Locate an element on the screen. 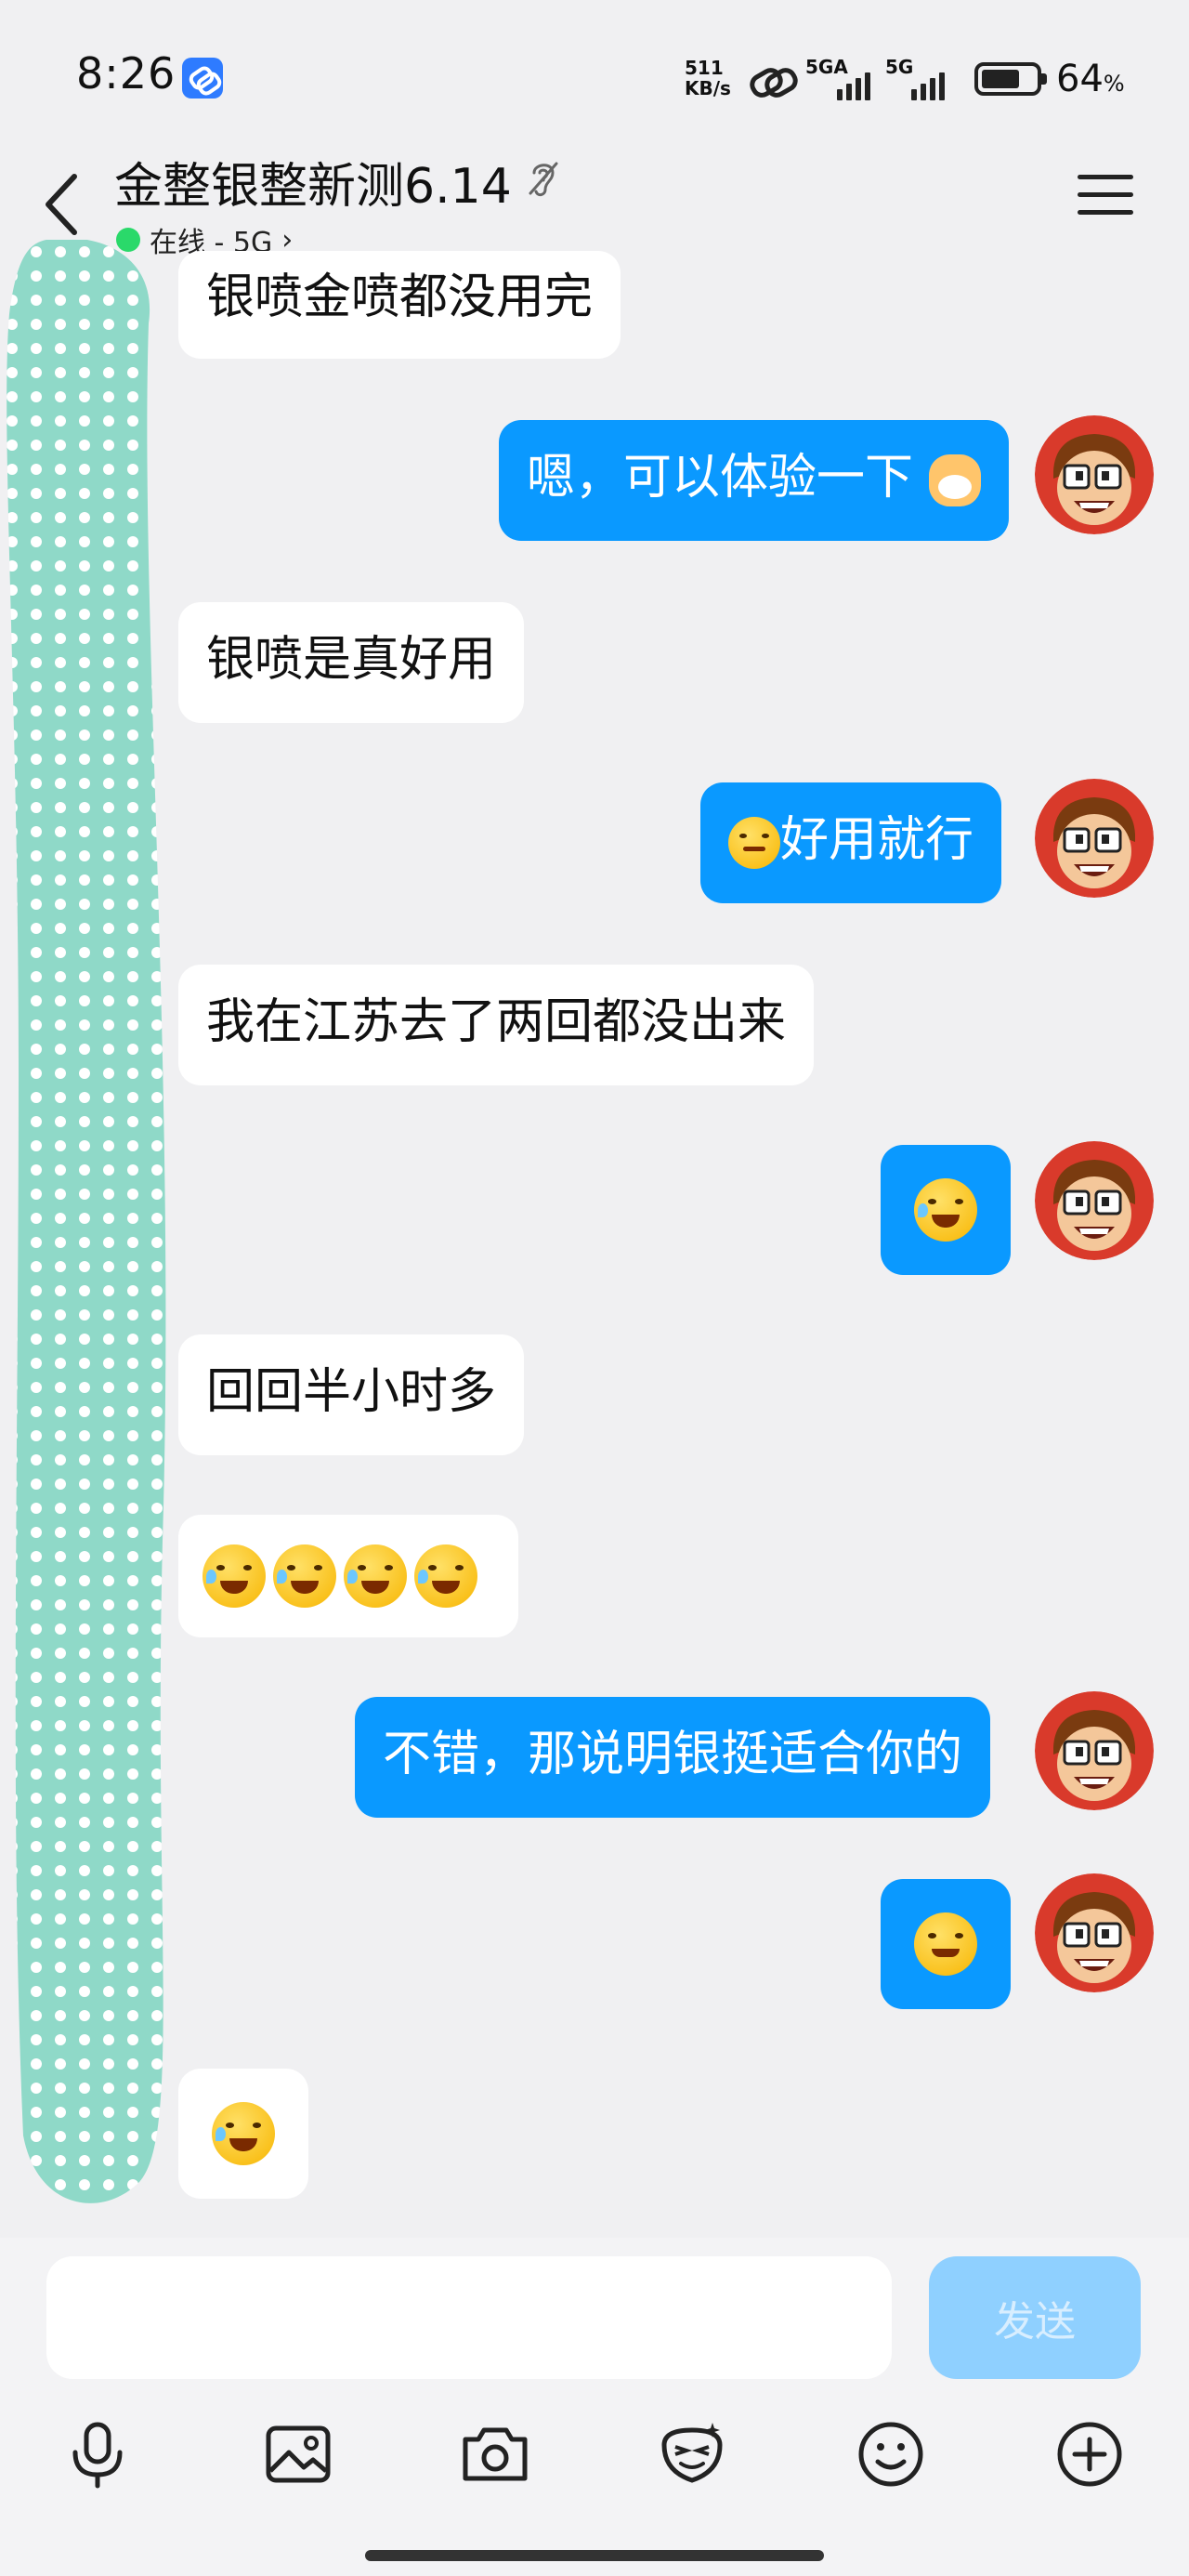  plus-icon is located at coordinates (1089, 2454).